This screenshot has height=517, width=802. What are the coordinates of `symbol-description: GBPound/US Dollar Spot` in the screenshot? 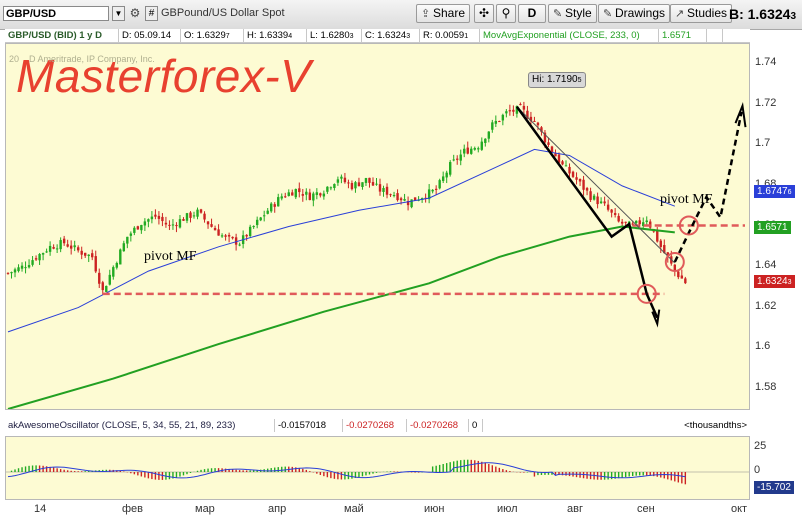 It's located at (223, 13).